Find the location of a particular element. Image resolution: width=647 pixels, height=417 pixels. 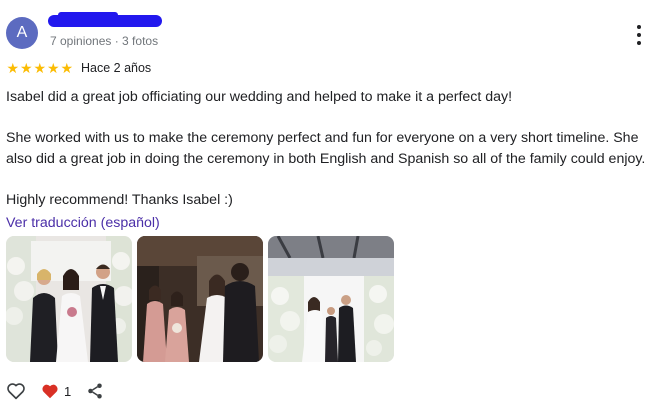

reviewer-name-redacted is located at coordinates (105, 19).